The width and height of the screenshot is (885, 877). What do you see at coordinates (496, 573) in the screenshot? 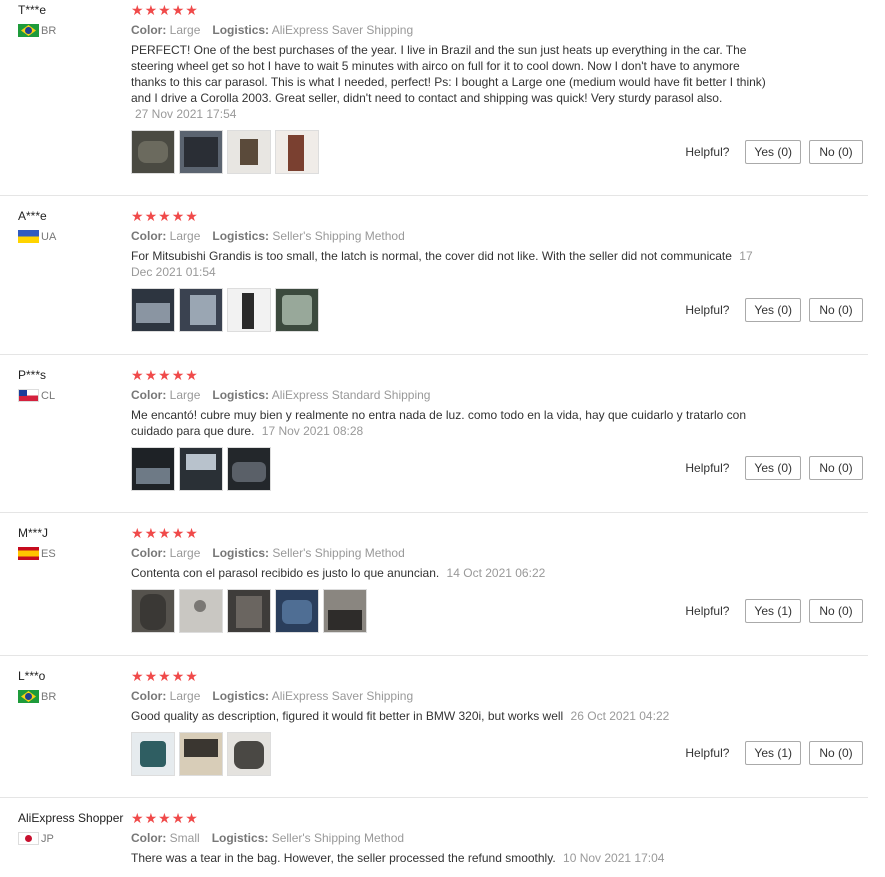
I see `review-date: 14 Oct 2021 06:22` at bounding box center [496, 573].